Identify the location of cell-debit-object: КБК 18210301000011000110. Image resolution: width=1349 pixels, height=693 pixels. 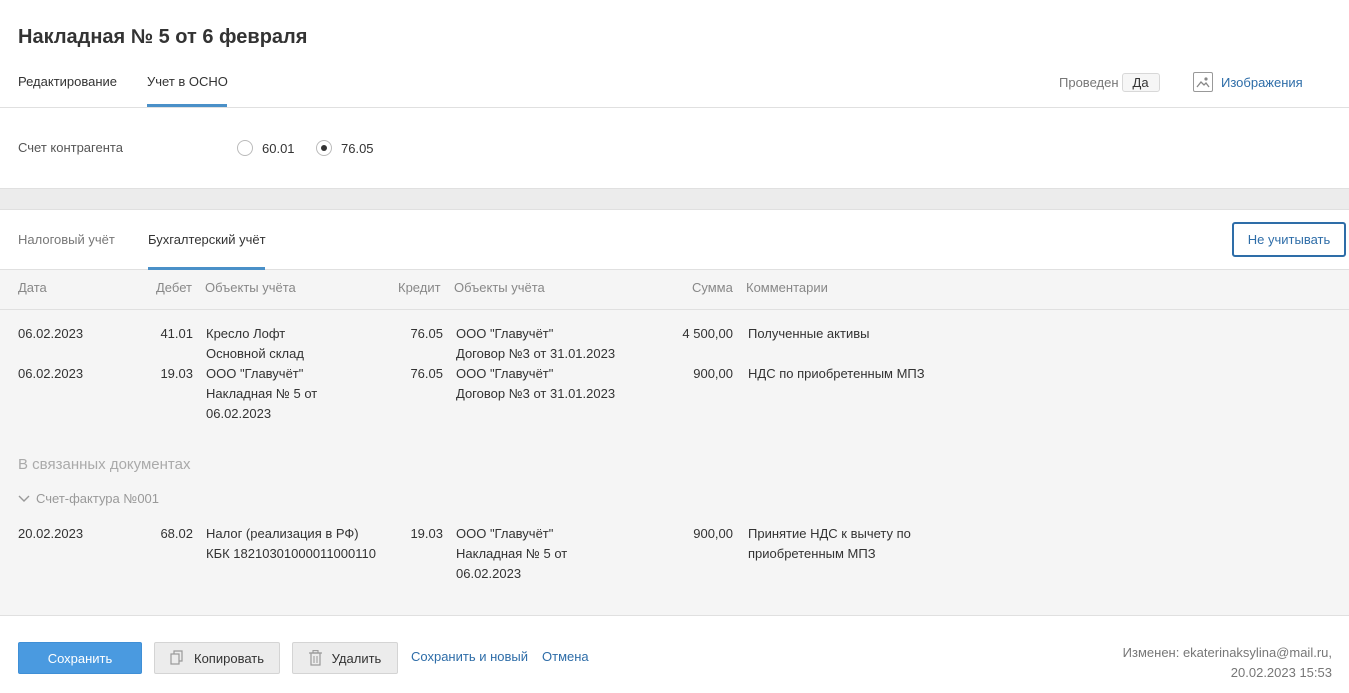
(291, 553).